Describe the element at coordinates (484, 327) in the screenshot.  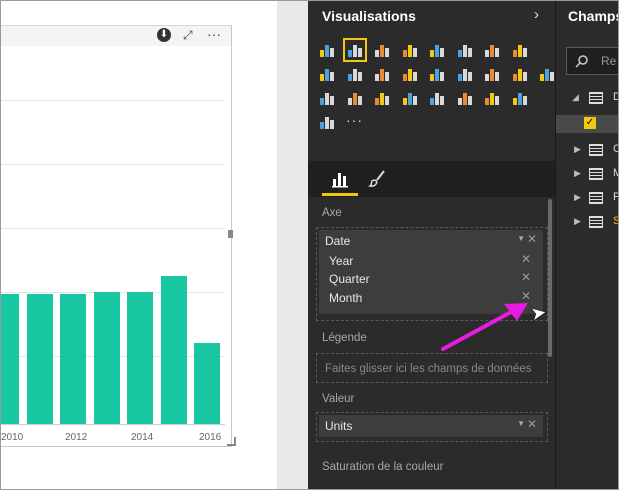
I see `annotation-arrow` at that location.